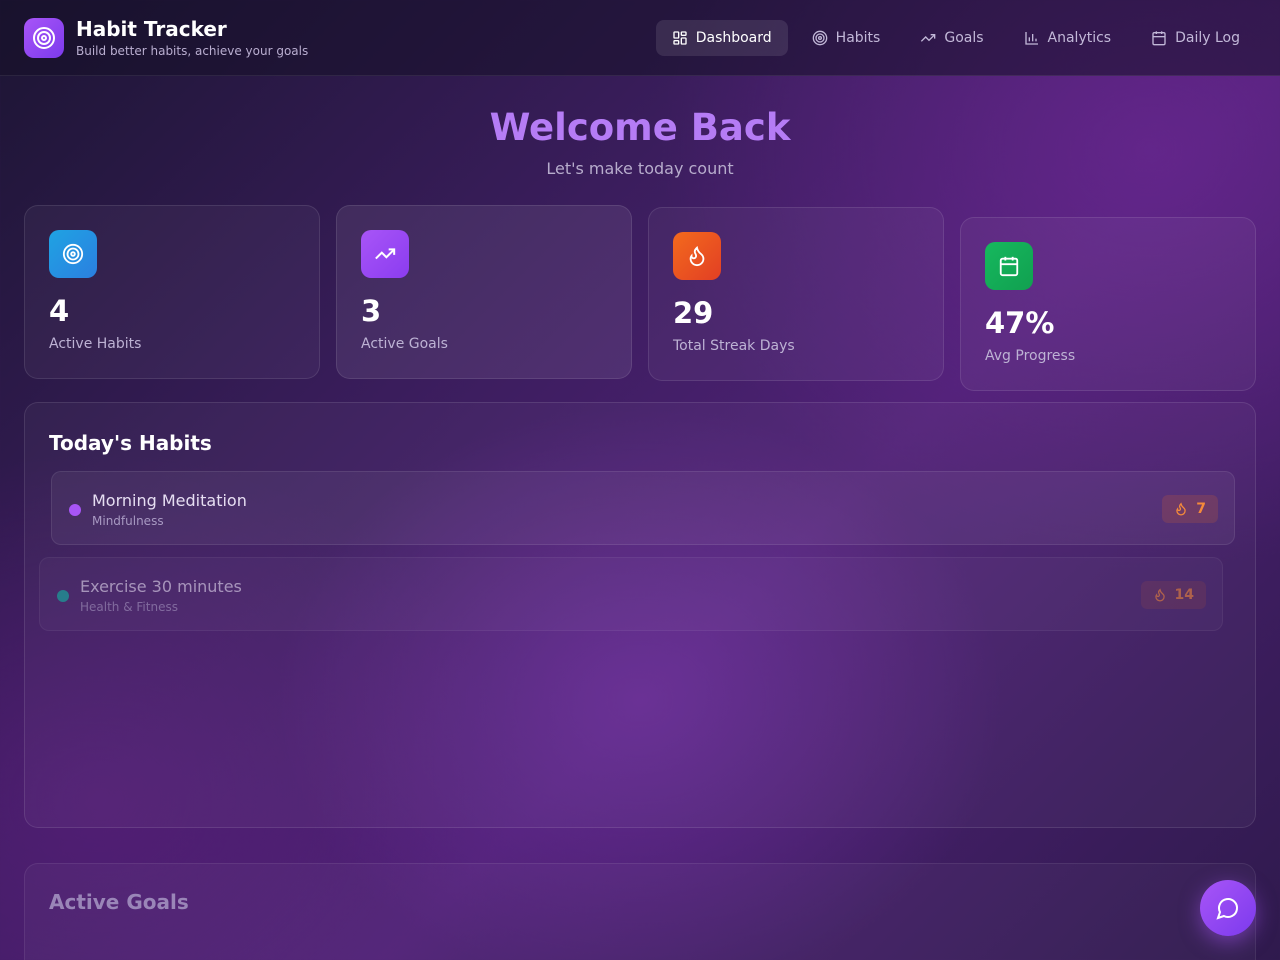  I want to click on habit-name: Exercise 30 minutes, so click(161, 586).